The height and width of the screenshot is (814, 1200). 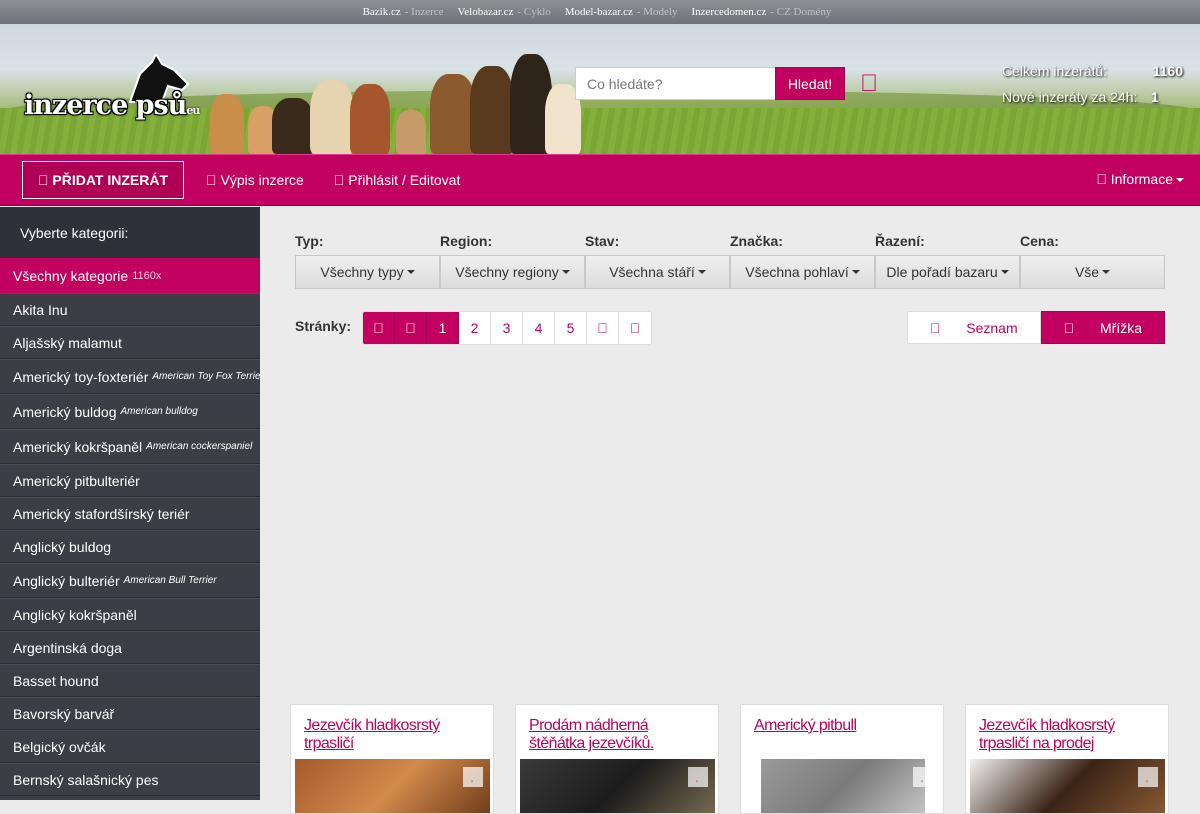 What do you see at coordinates (424, 12) in the screenshot?
I see `partner-desc: - Inzerce` at bounding box center [424, 12].